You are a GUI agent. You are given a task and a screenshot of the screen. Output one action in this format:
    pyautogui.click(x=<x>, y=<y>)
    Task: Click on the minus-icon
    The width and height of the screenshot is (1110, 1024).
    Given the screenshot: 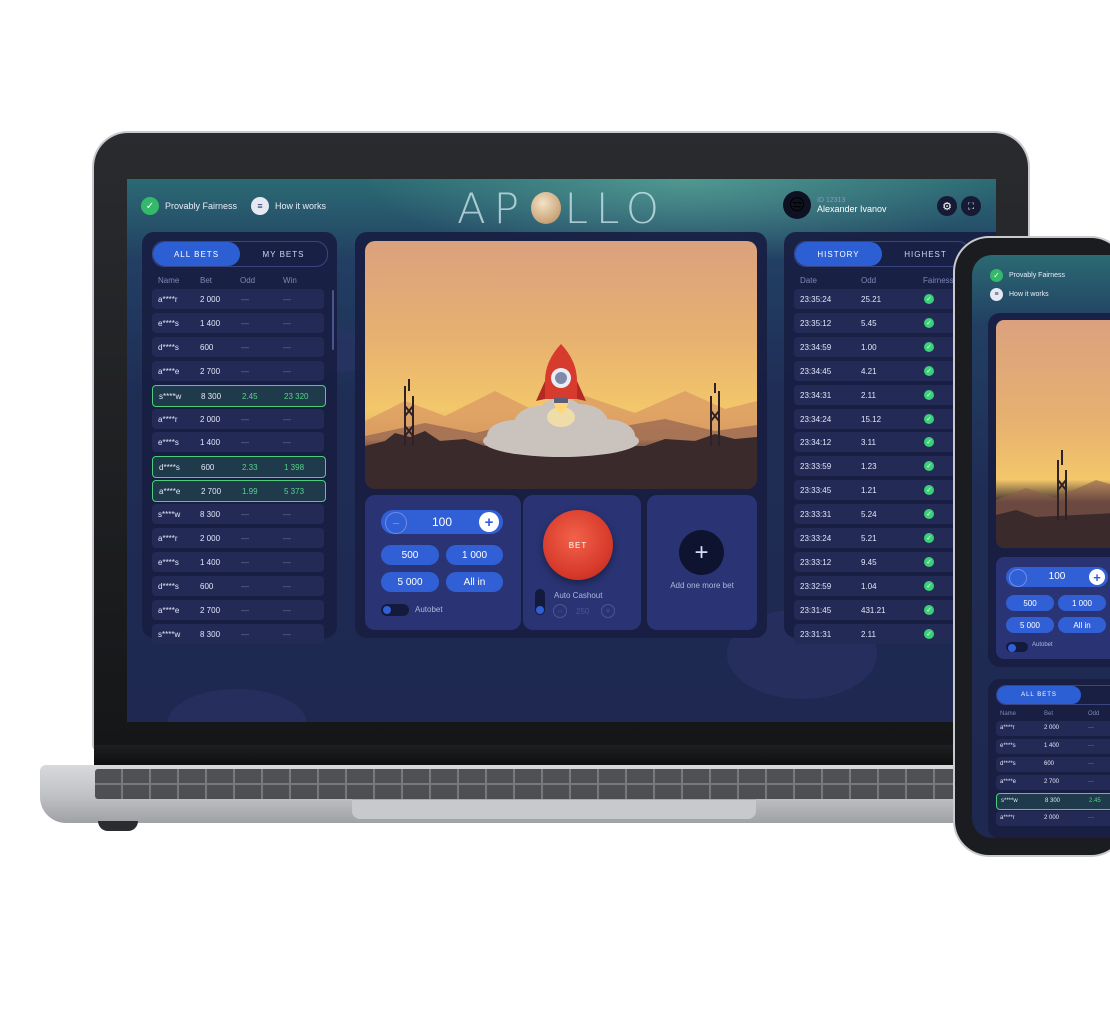 What is the action you would take?
    pyautogui.click(x=1018, y=578)
    